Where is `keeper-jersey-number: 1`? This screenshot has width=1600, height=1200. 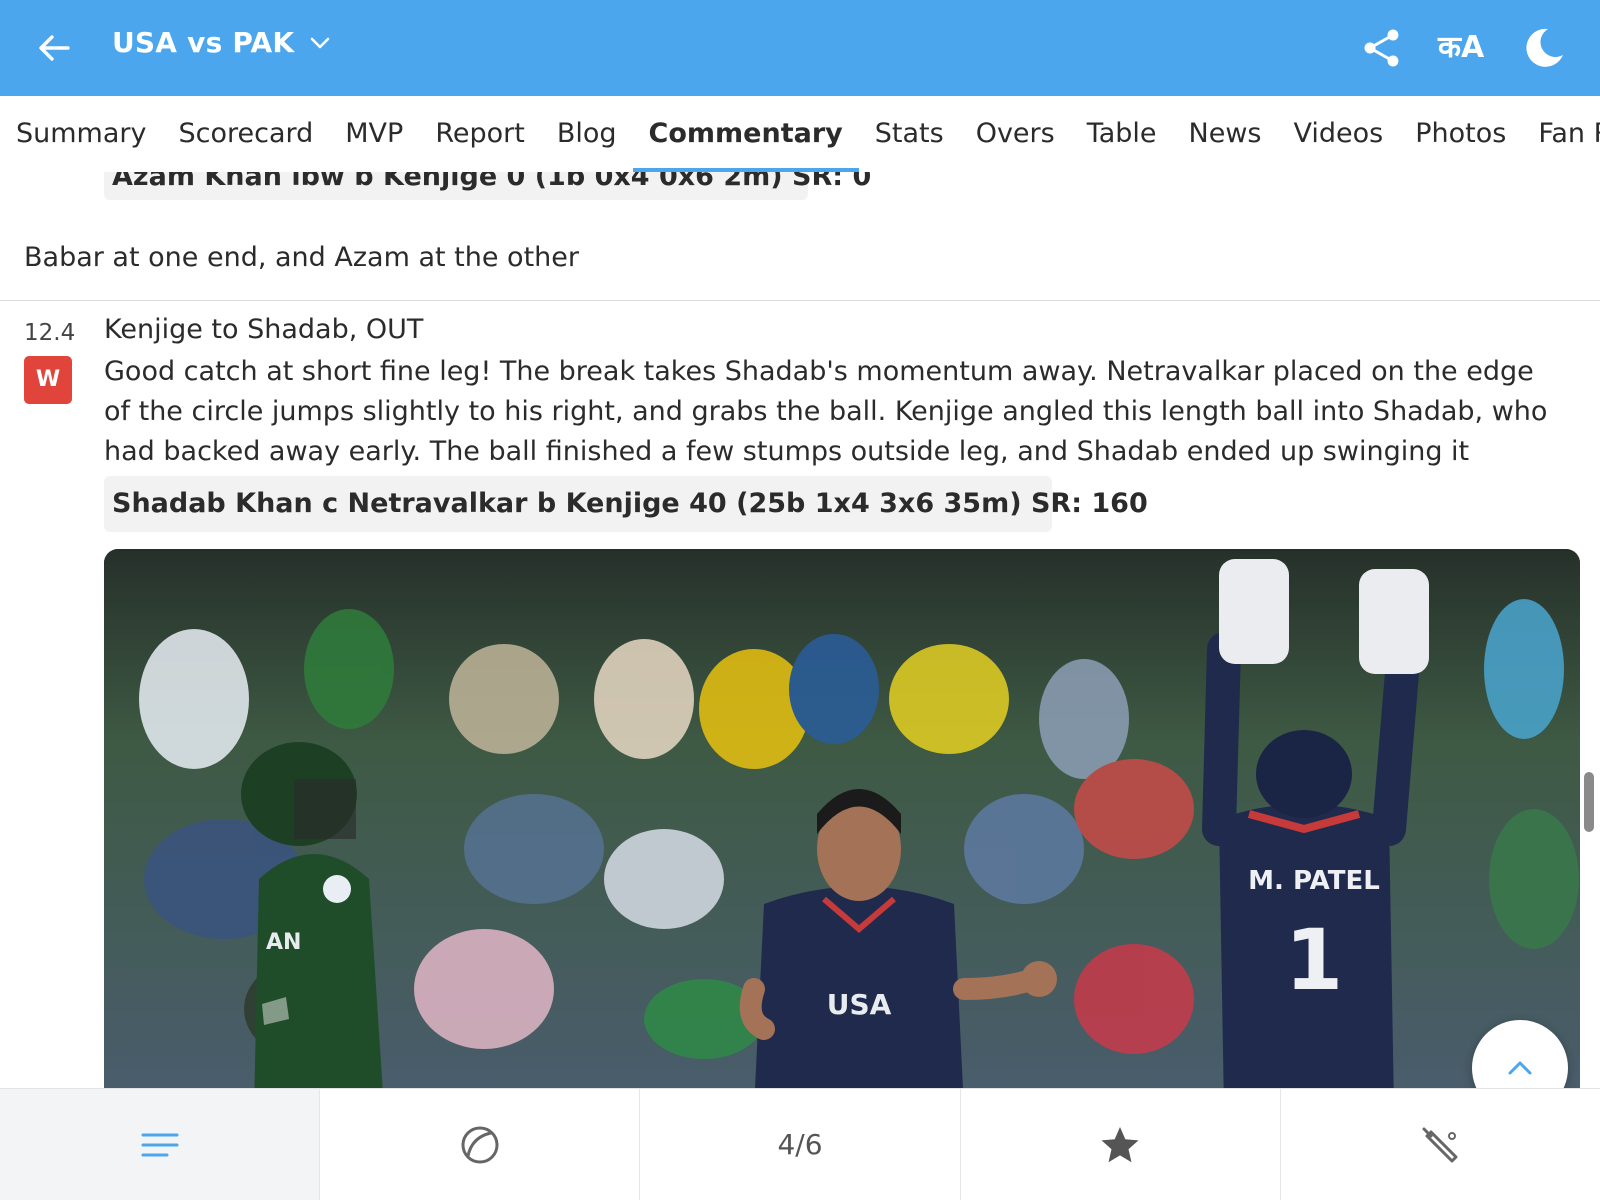
keeper-jersey-number: 1 is located at coordinates (1314, 960).